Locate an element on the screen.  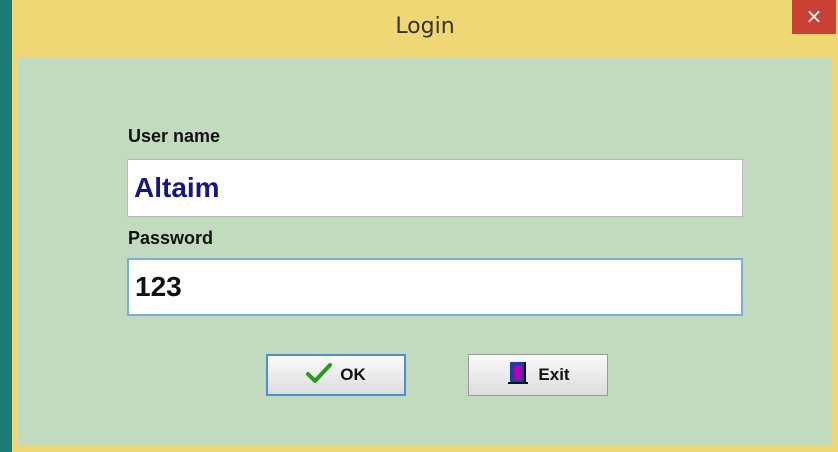
username-label: User name is located at coordinates (174, 136).